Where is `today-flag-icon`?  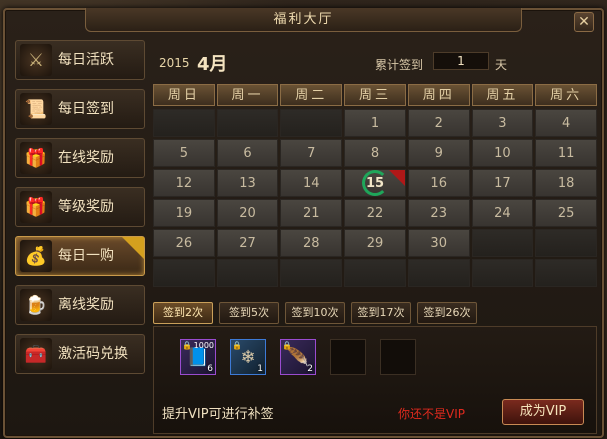 today-flag-icon is located at coordinates (396, 178).